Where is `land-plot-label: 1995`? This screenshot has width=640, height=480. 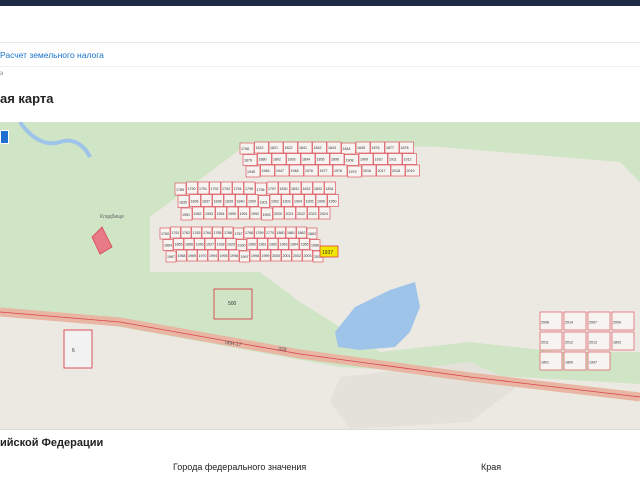
land-plot-label: 1995 is located at coordinates (224, 256).